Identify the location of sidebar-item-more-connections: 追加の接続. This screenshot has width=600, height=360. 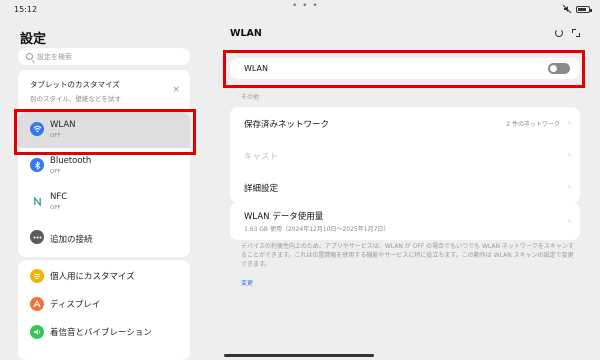
(104, 238).